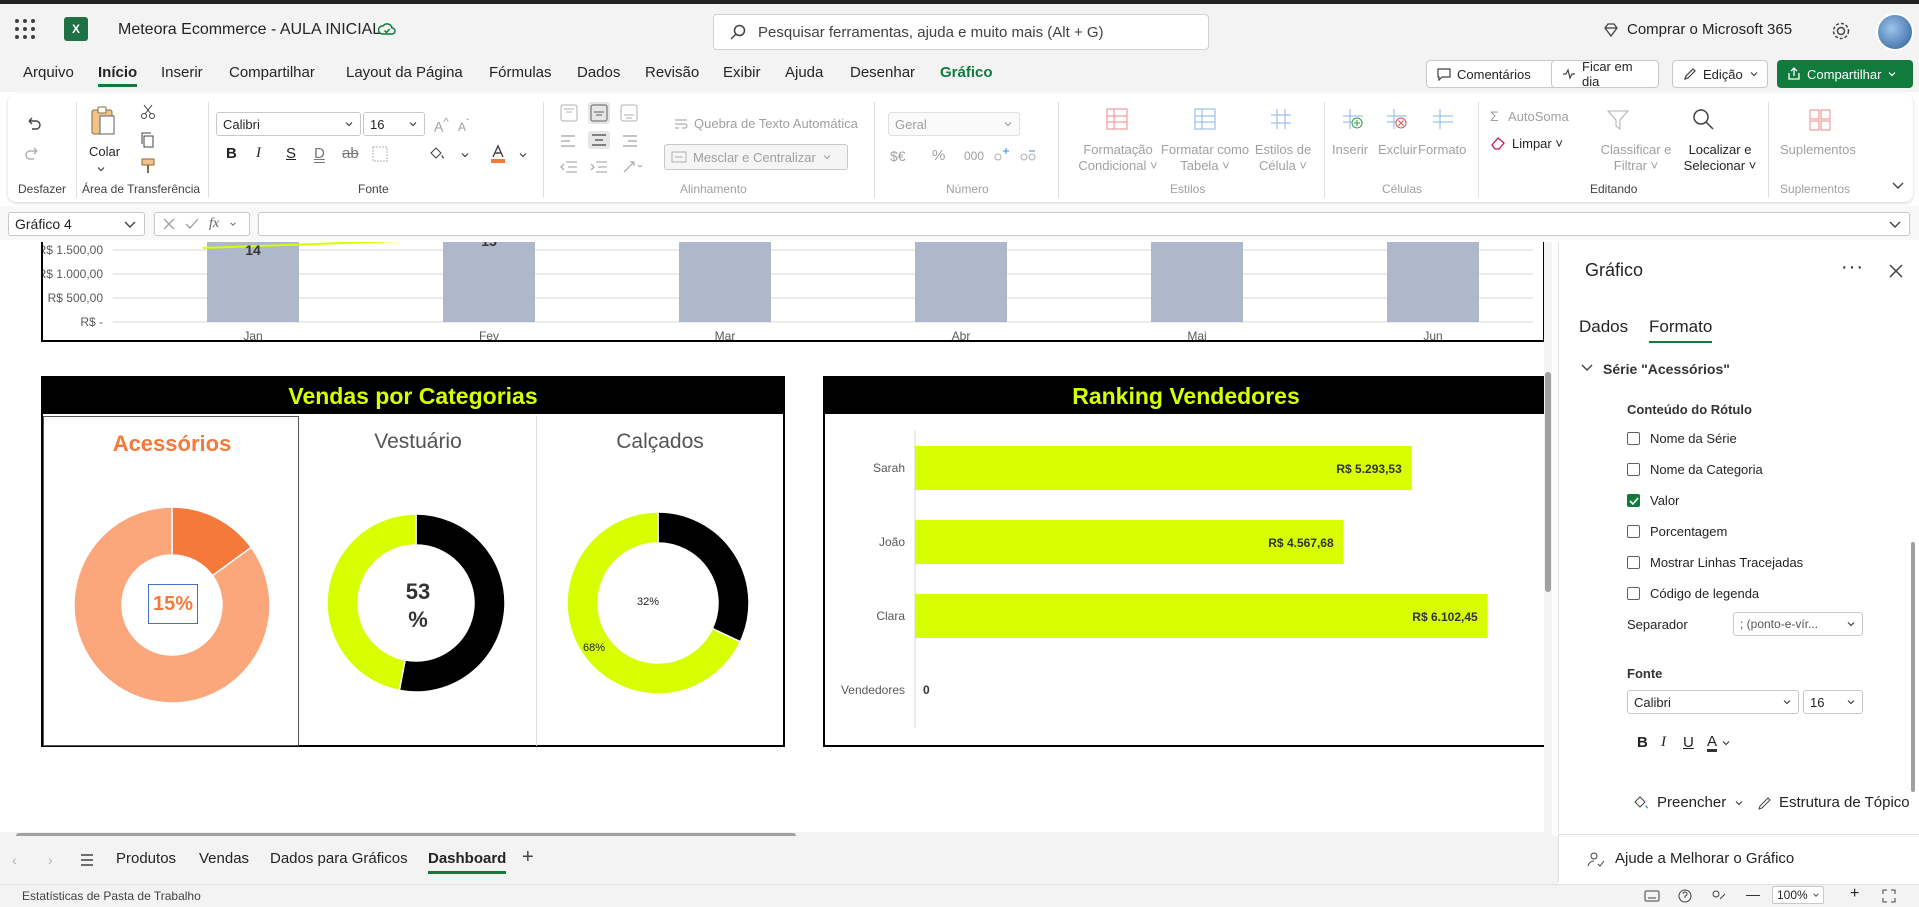 The image size is (1919, 907). What do you see at coordinates (87, 860) in the screenshot?
I see `sheet-list-icon` at bounding box center [87, 860].